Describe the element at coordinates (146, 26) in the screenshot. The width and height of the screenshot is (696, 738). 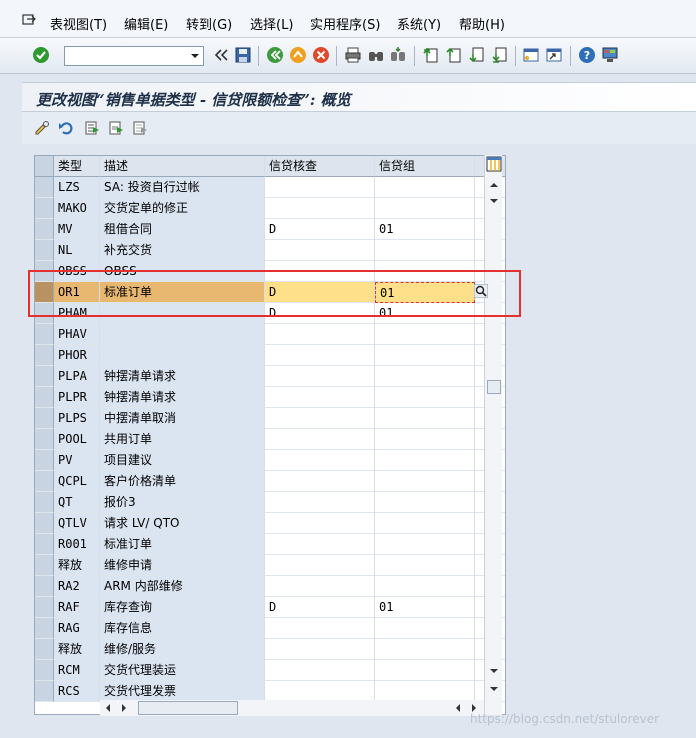
I see `menu-edit: 编辑(E)` at that location.